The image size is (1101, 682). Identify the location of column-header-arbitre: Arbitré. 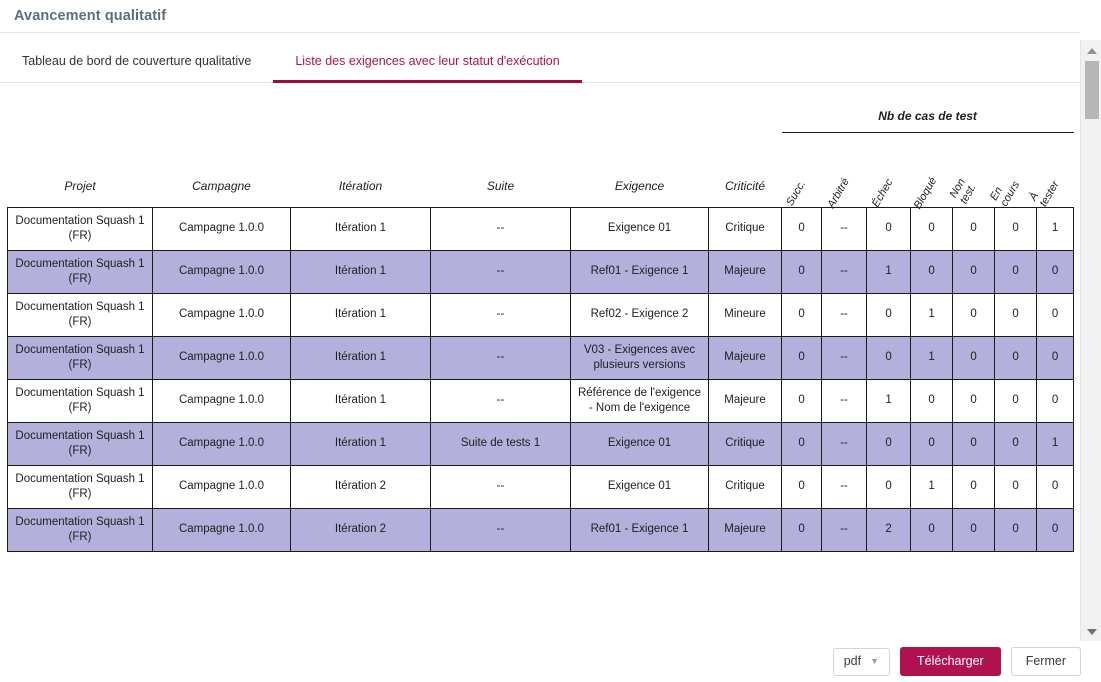
(844, 171).